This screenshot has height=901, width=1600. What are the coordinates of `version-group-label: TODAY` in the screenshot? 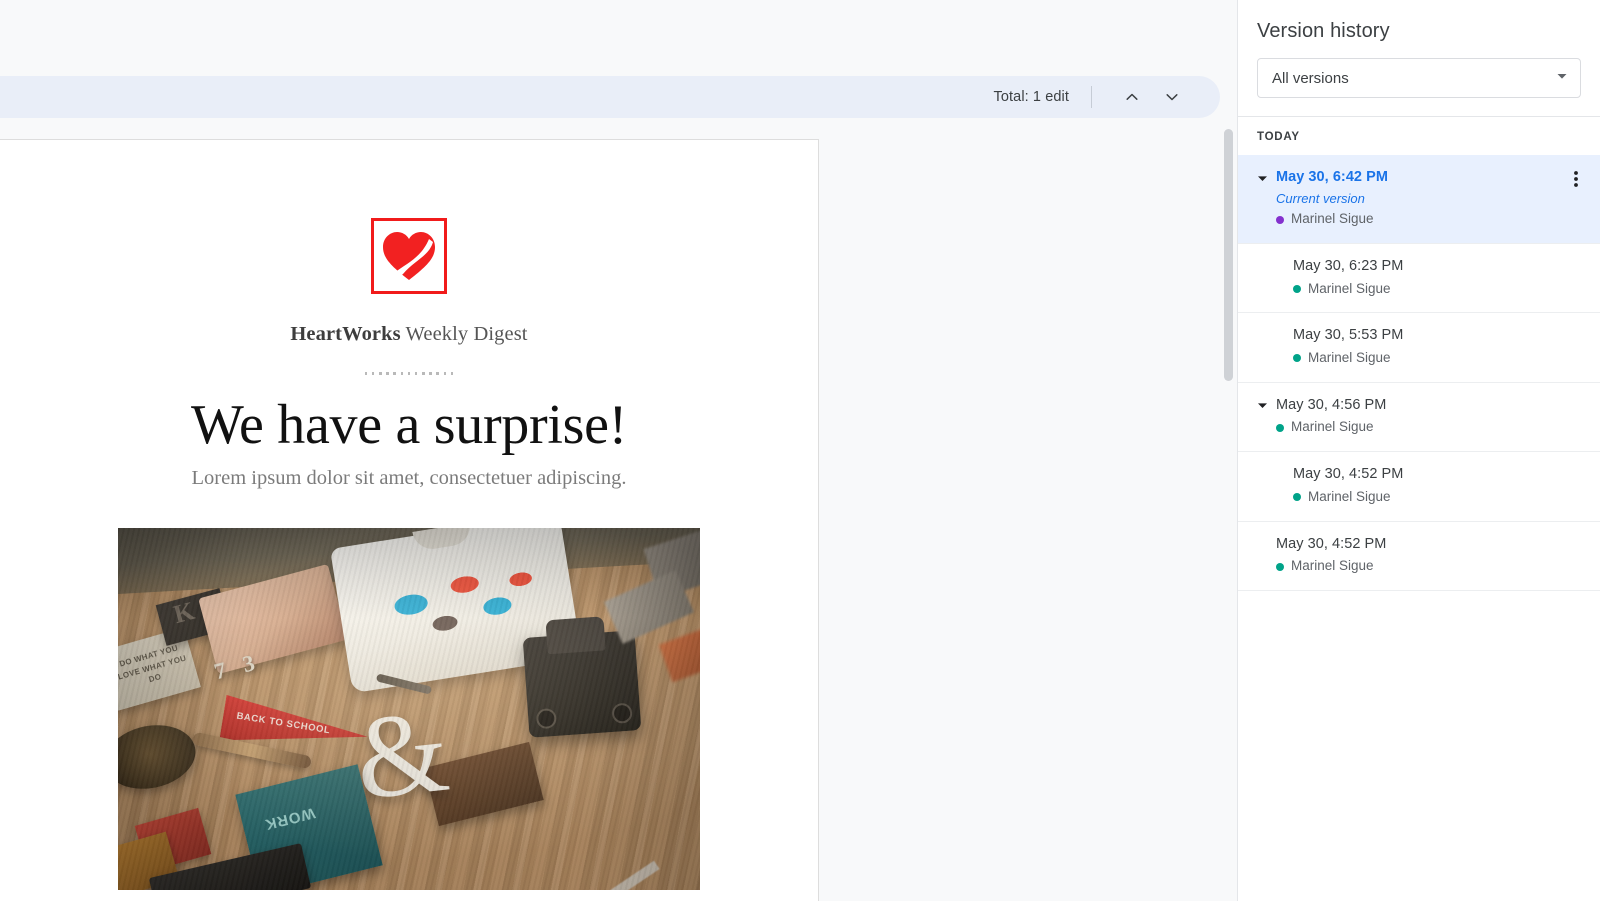 It's located at (1278, 137).